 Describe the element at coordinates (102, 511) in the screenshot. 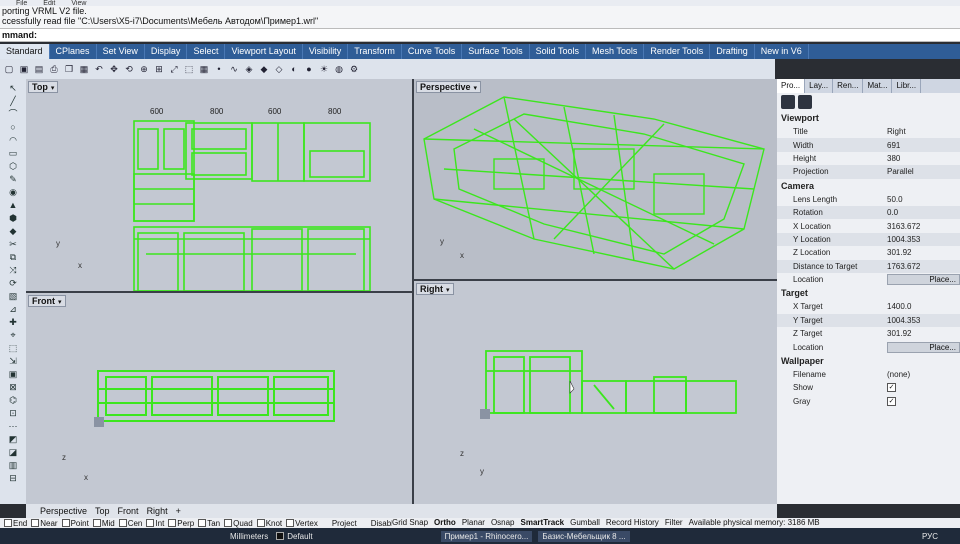

I see `view-tab-1: Top` at that location.